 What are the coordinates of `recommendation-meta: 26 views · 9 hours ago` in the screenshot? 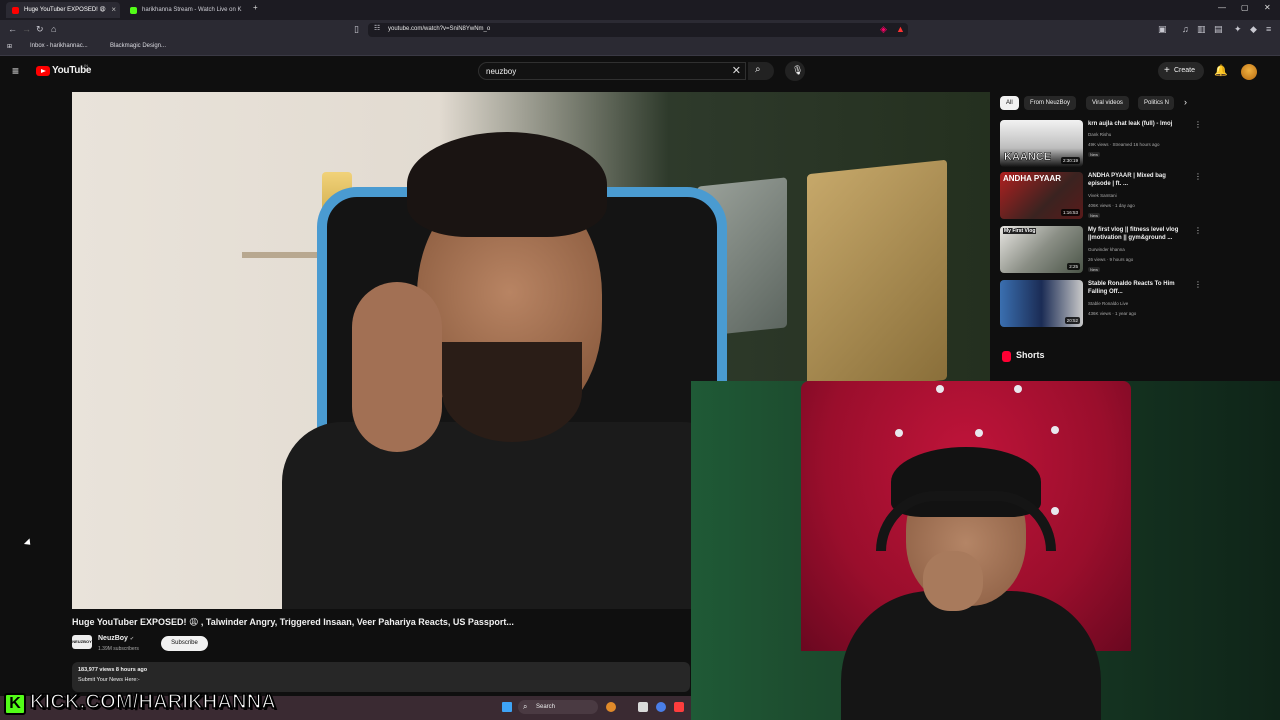 It's located at (1111, 259).